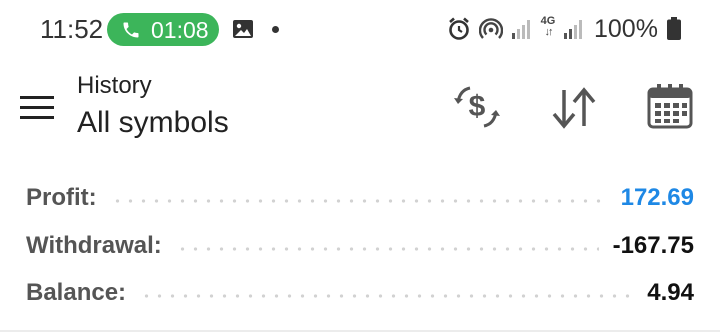 The width and height of the screenshot is (720, 332). Describe the element at coordinates (114, 85) in the screenshot. I see `page-subtitle: History` at that location.